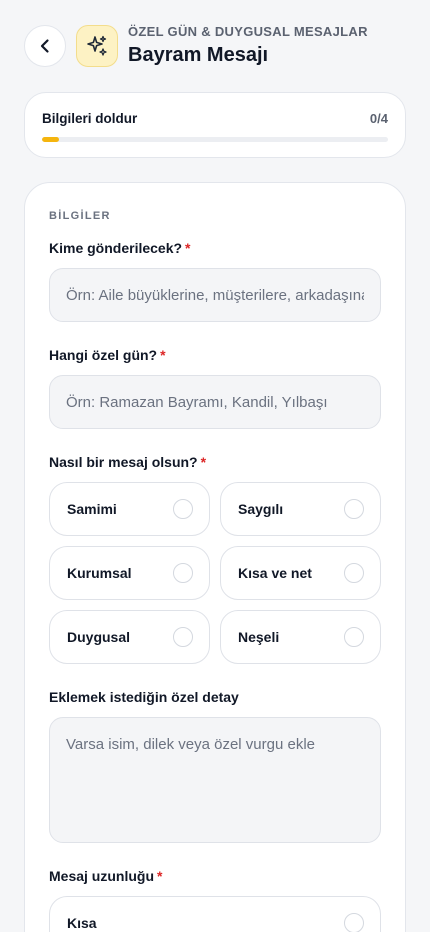 The height and width of the screenshot is (932, 430). Describe the element at coordinates (300, 573) in the screenshot. I see `tone-option-kisa-ve-net: Kısa ve net` at that location.